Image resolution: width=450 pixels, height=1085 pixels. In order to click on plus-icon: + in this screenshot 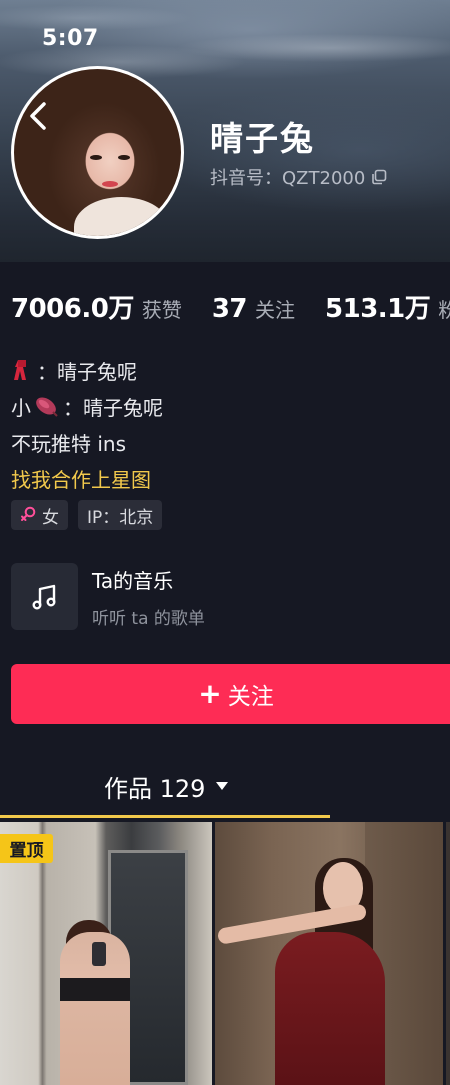, I will do `click(210, 693)`.